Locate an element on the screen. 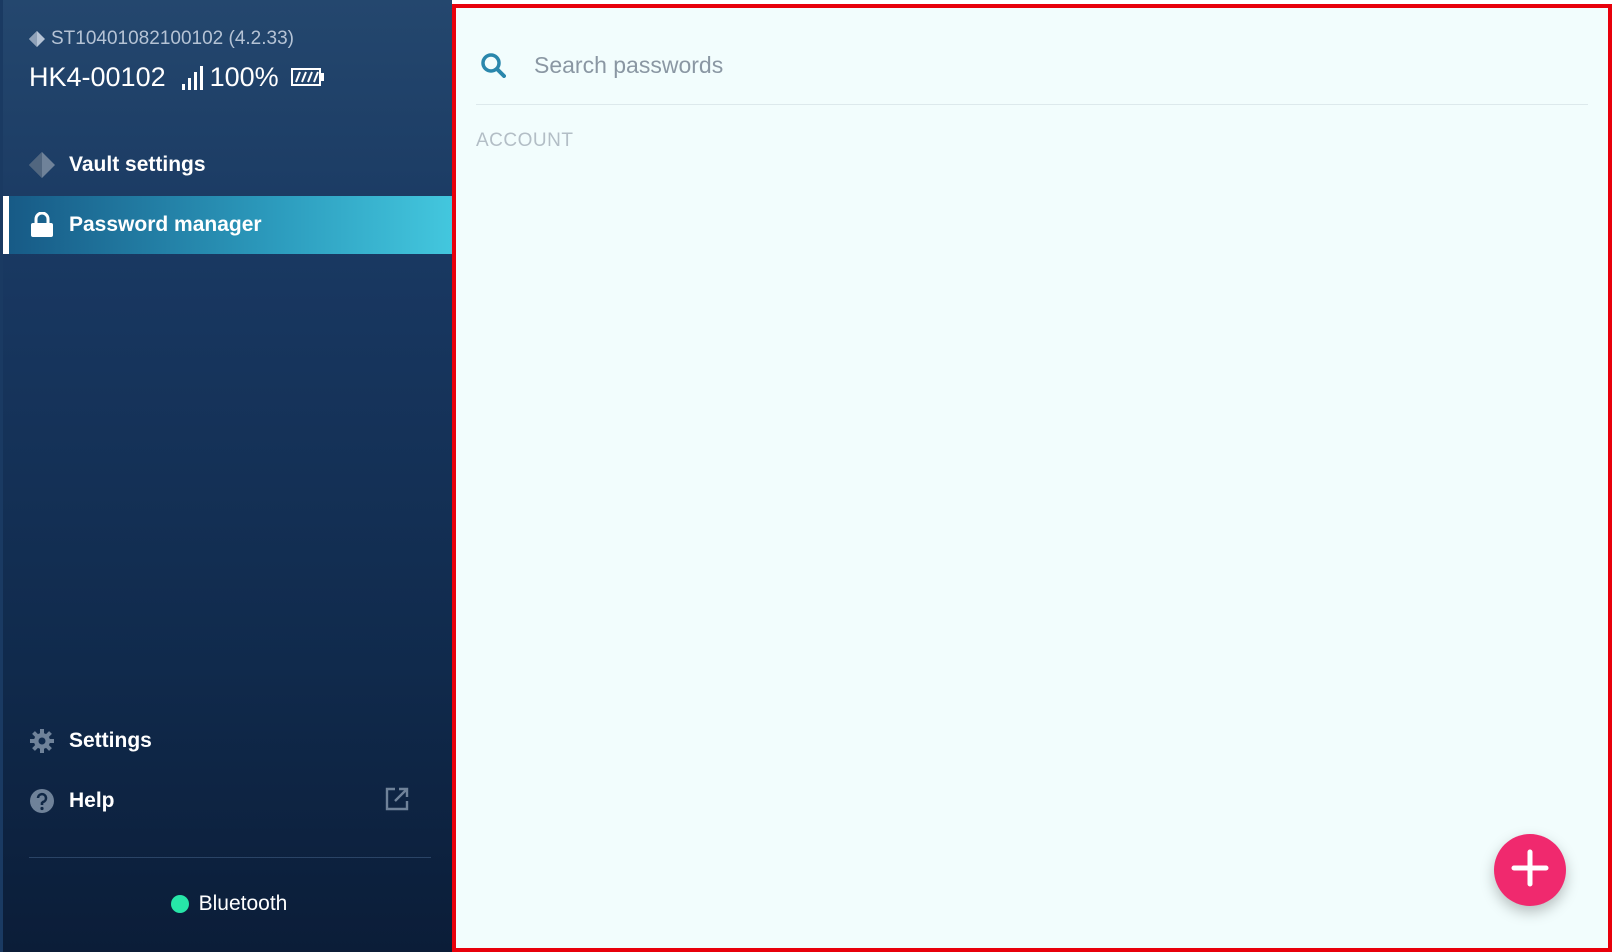  external-link-icon is located at coordinates (397, 802).